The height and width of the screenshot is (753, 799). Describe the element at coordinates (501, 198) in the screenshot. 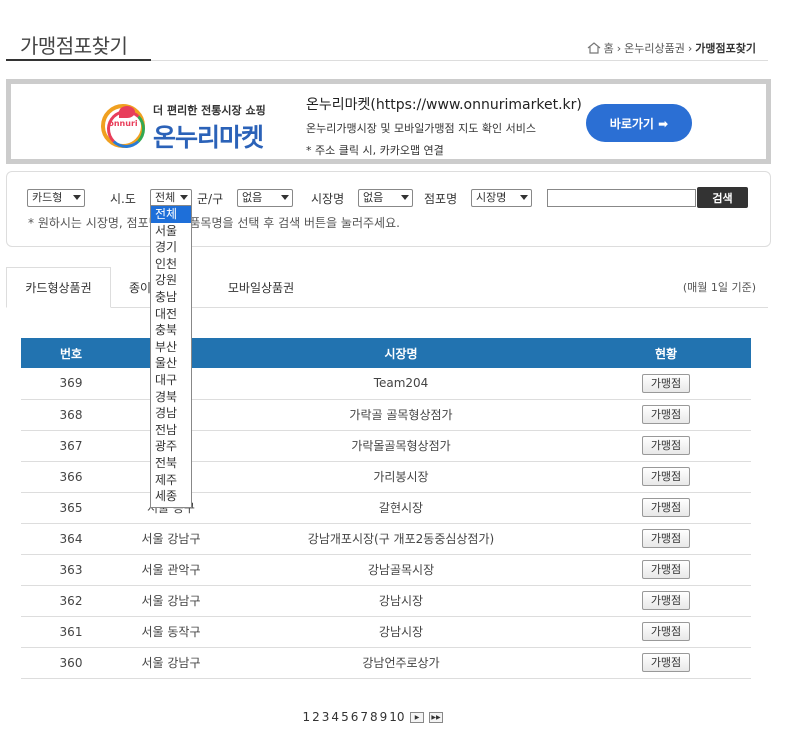

I see `store-select: 시장명` at that location.